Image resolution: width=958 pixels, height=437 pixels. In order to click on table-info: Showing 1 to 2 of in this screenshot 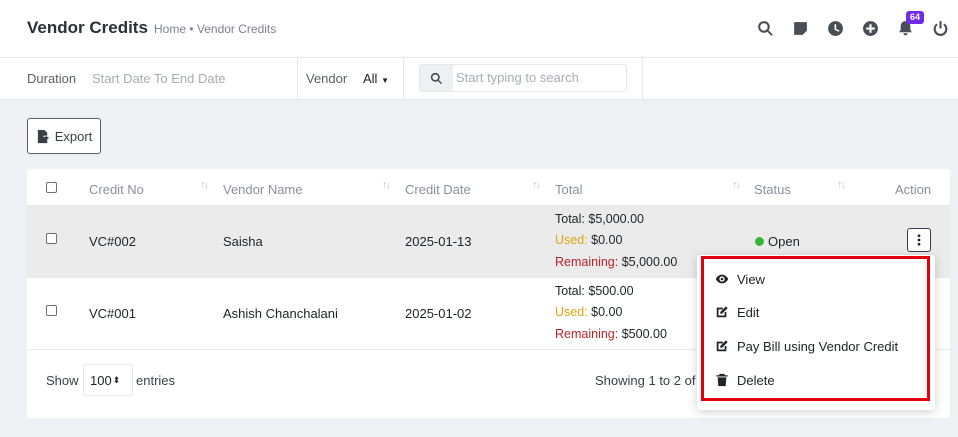, I will do `click(645, 380)`.